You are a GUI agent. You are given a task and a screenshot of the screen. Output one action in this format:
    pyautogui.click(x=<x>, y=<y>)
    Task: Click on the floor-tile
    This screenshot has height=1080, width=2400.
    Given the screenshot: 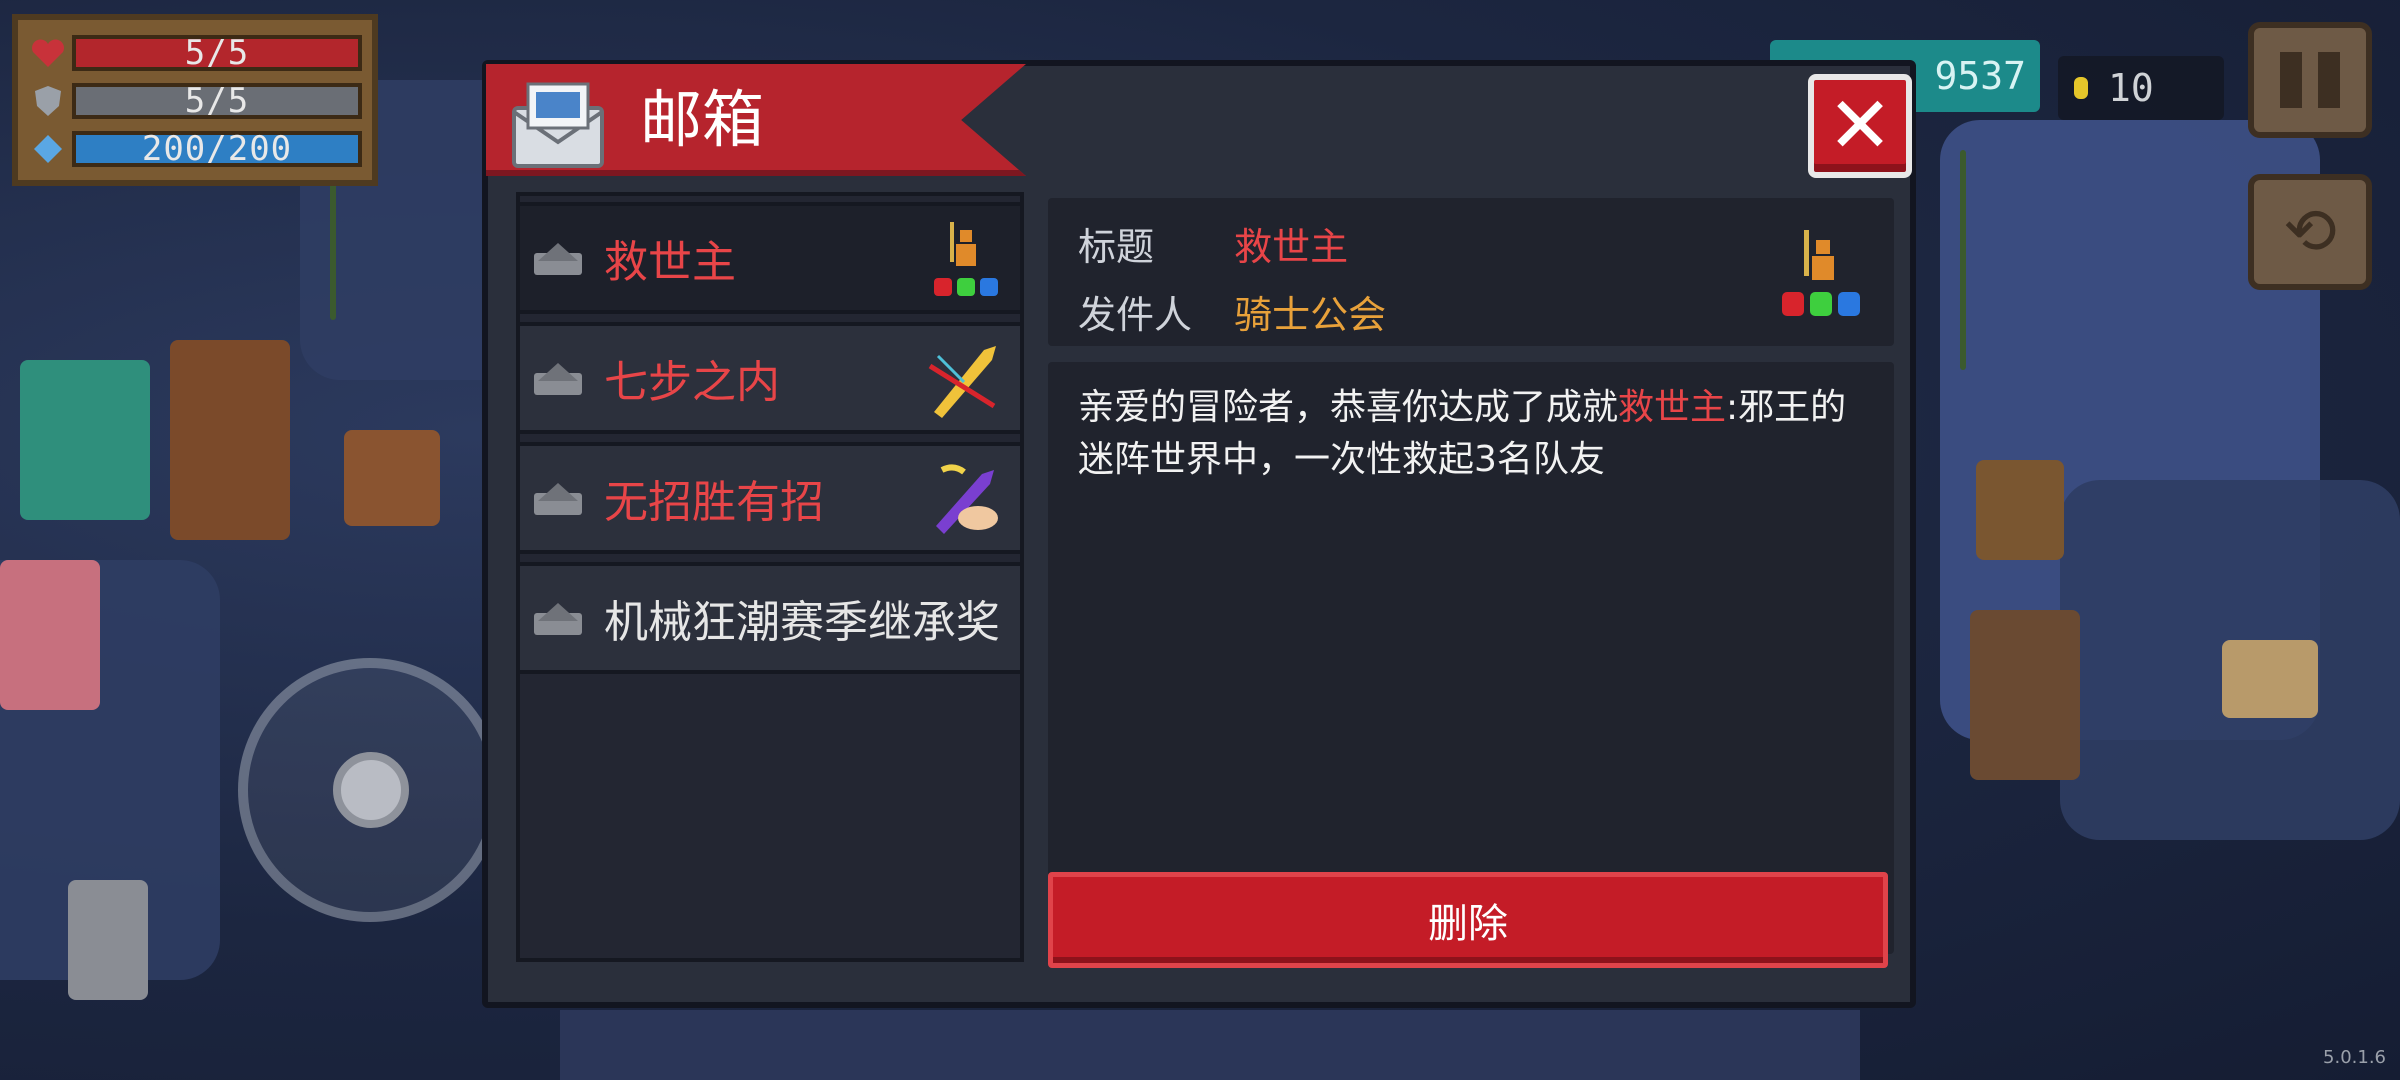 What is the action you would take?
    pyautogui.click(x=1210, y=1045)
    